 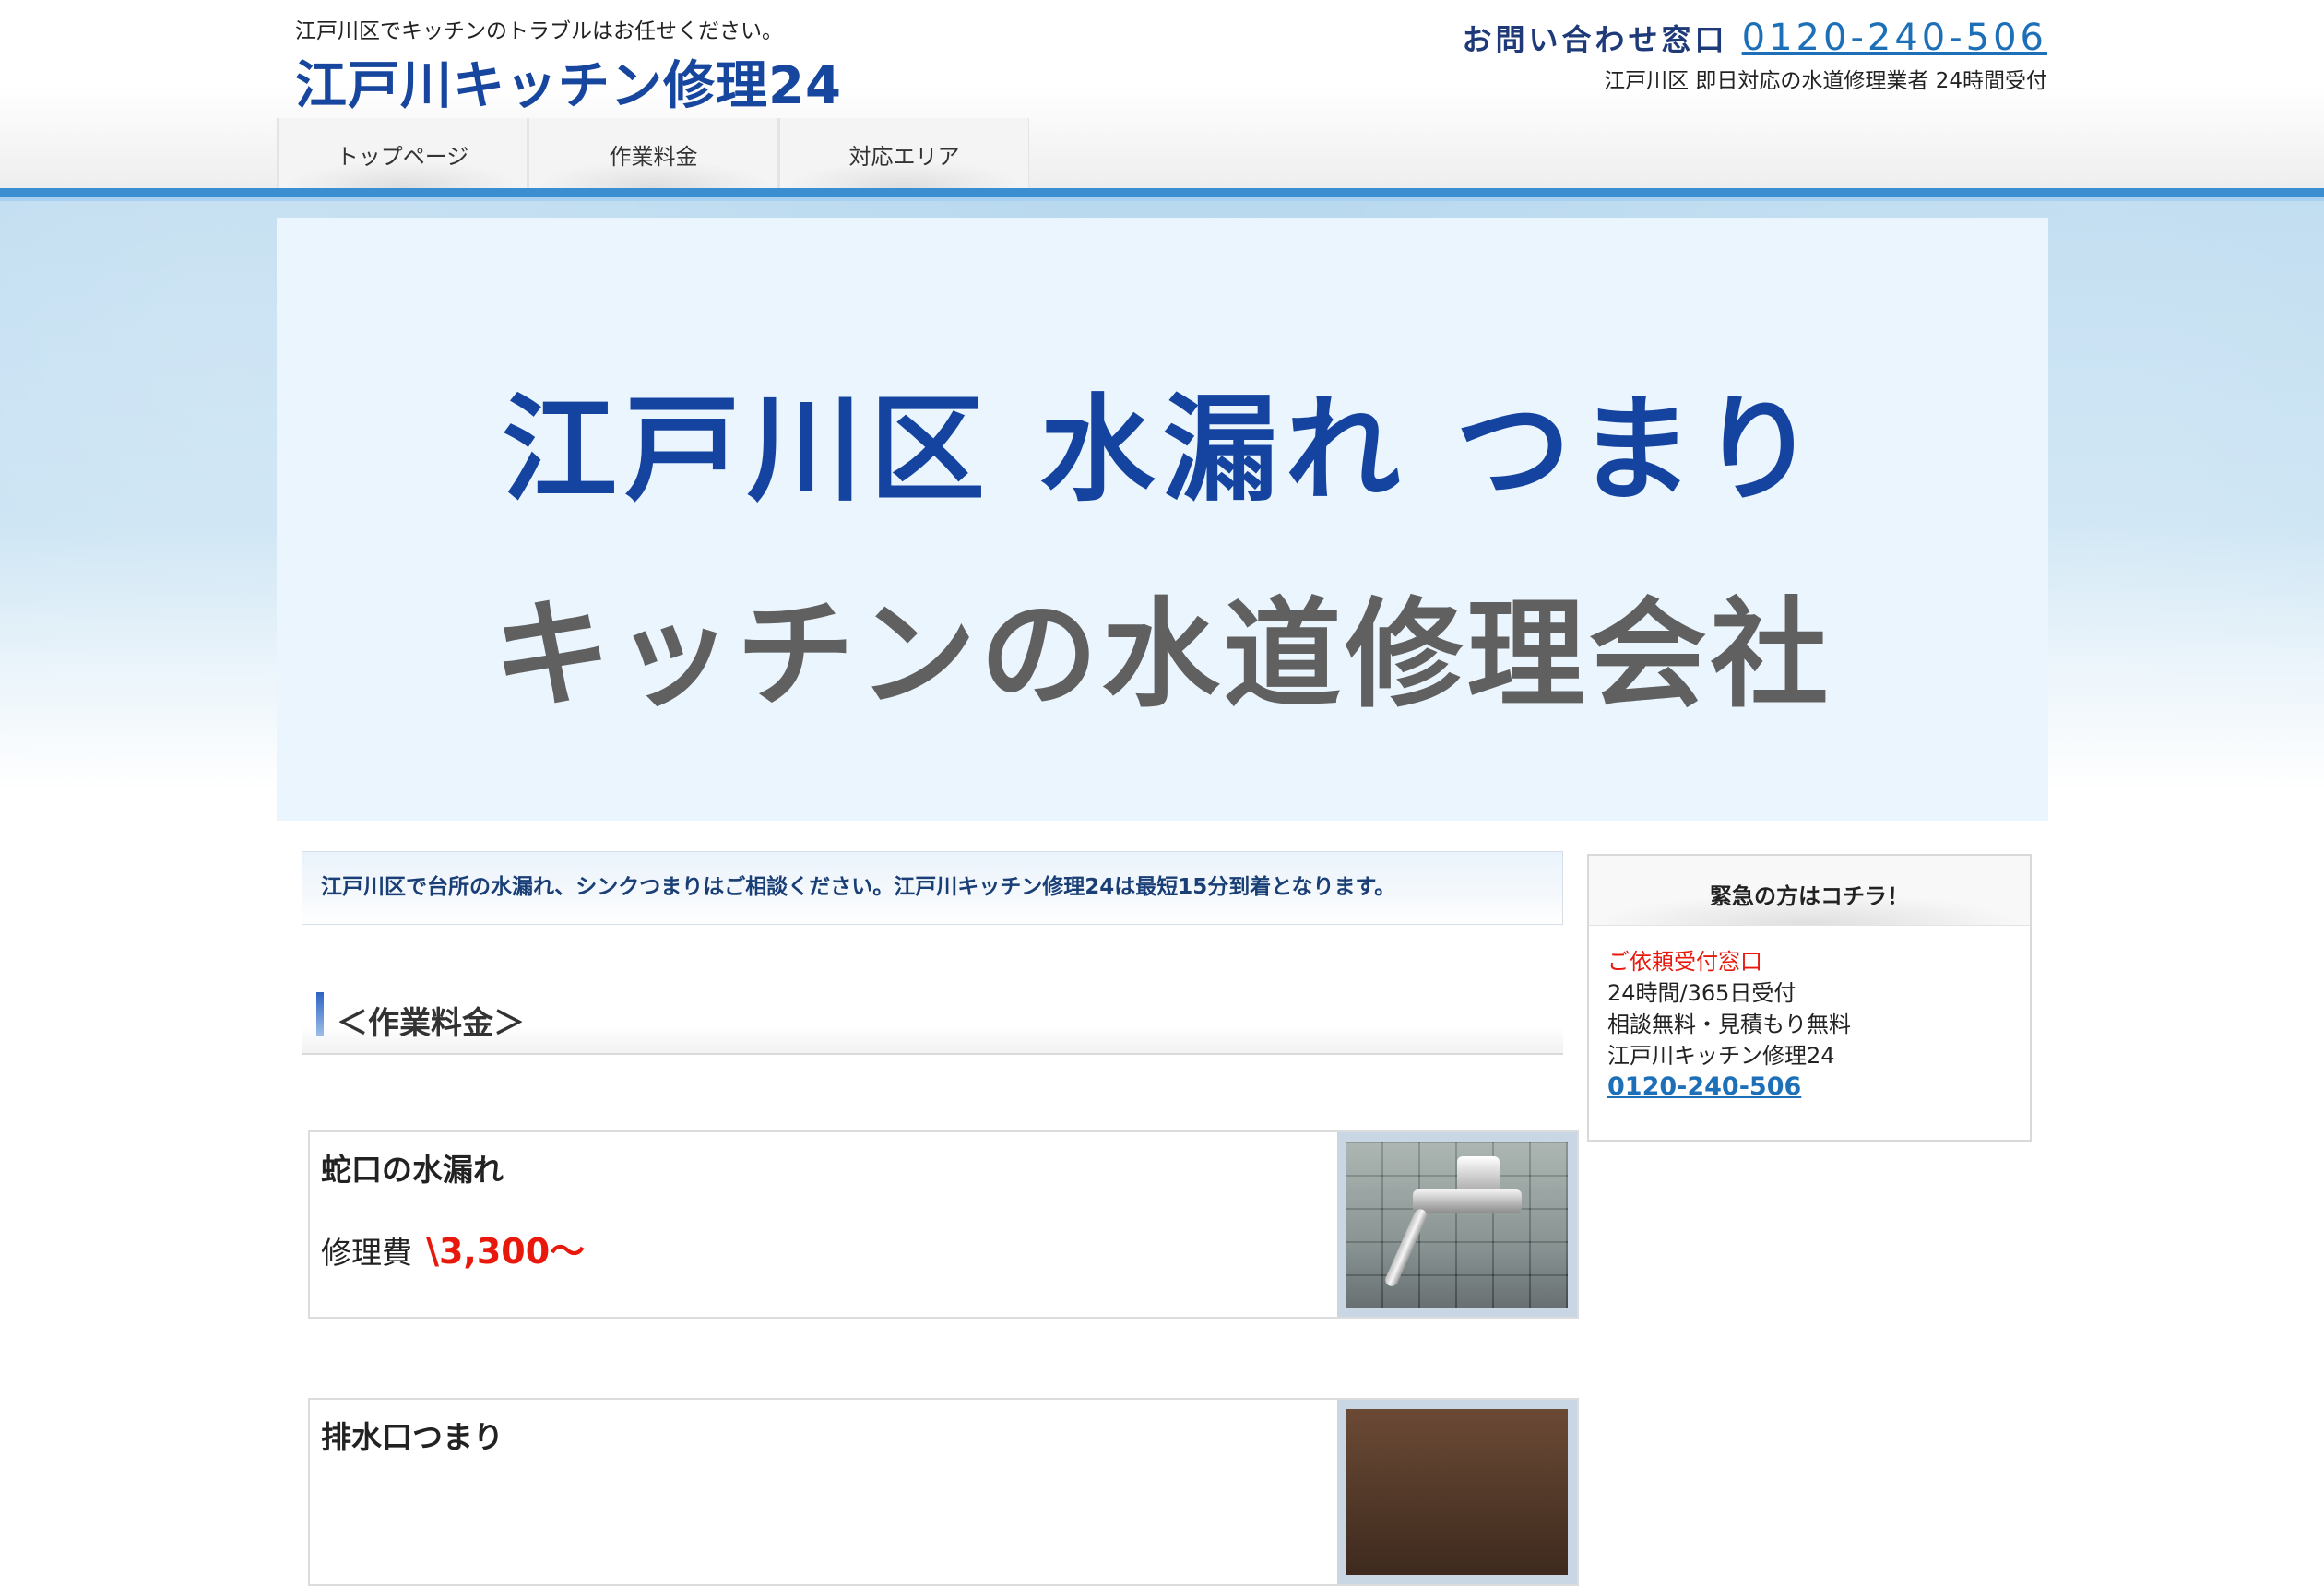 I want to click on sidebar-line-free: 相談無料・見積もり無料, so click(x=1729, y=1024).